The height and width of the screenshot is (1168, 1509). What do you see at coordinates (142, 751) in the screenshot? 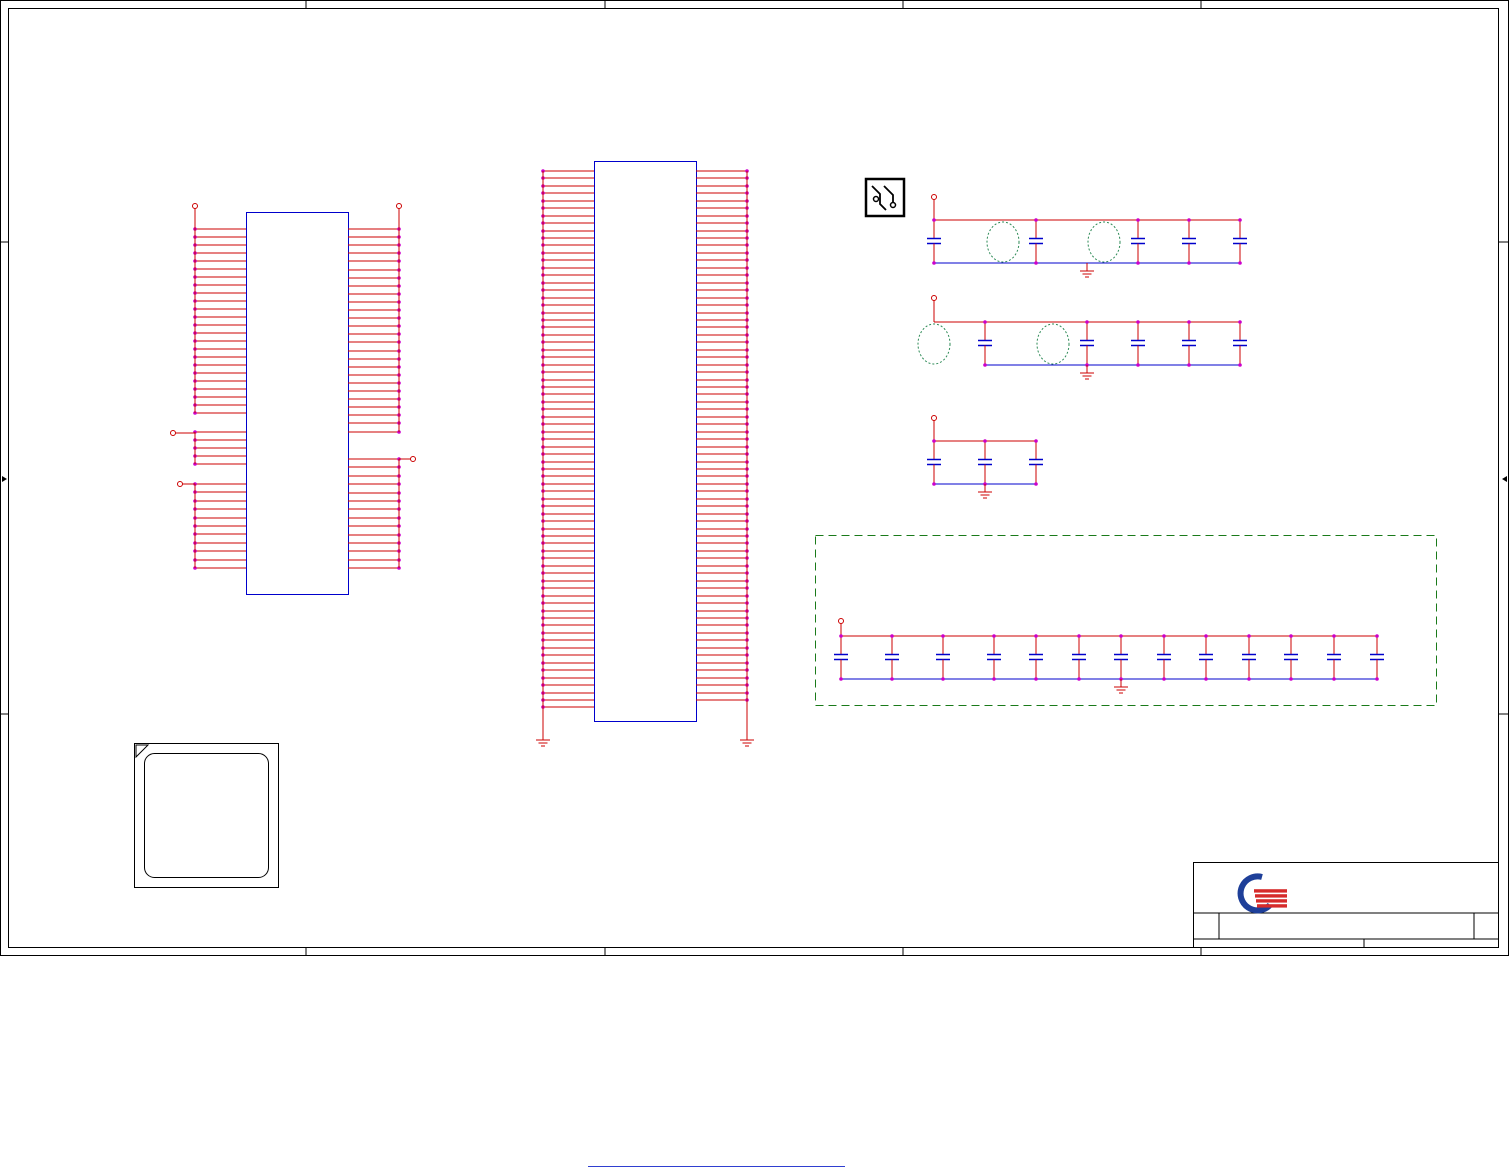
I see `pin1-marker` at bounding box center [142, 751].